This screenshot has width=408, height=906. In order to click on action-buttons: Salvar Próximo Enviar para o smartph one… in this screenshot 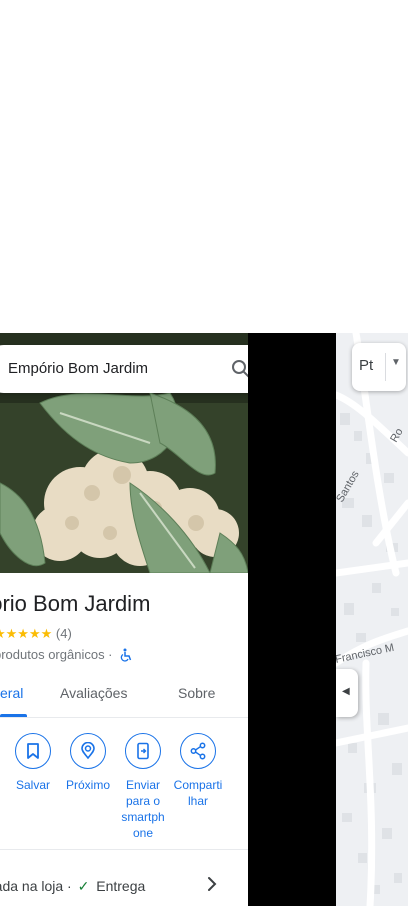, I will do `click(124, 792)`.